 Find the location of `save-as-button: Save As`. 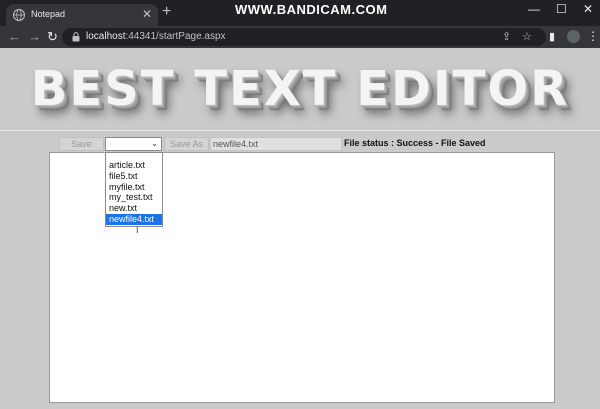

save-as-button: Save As is located at coordinates (186, 144).